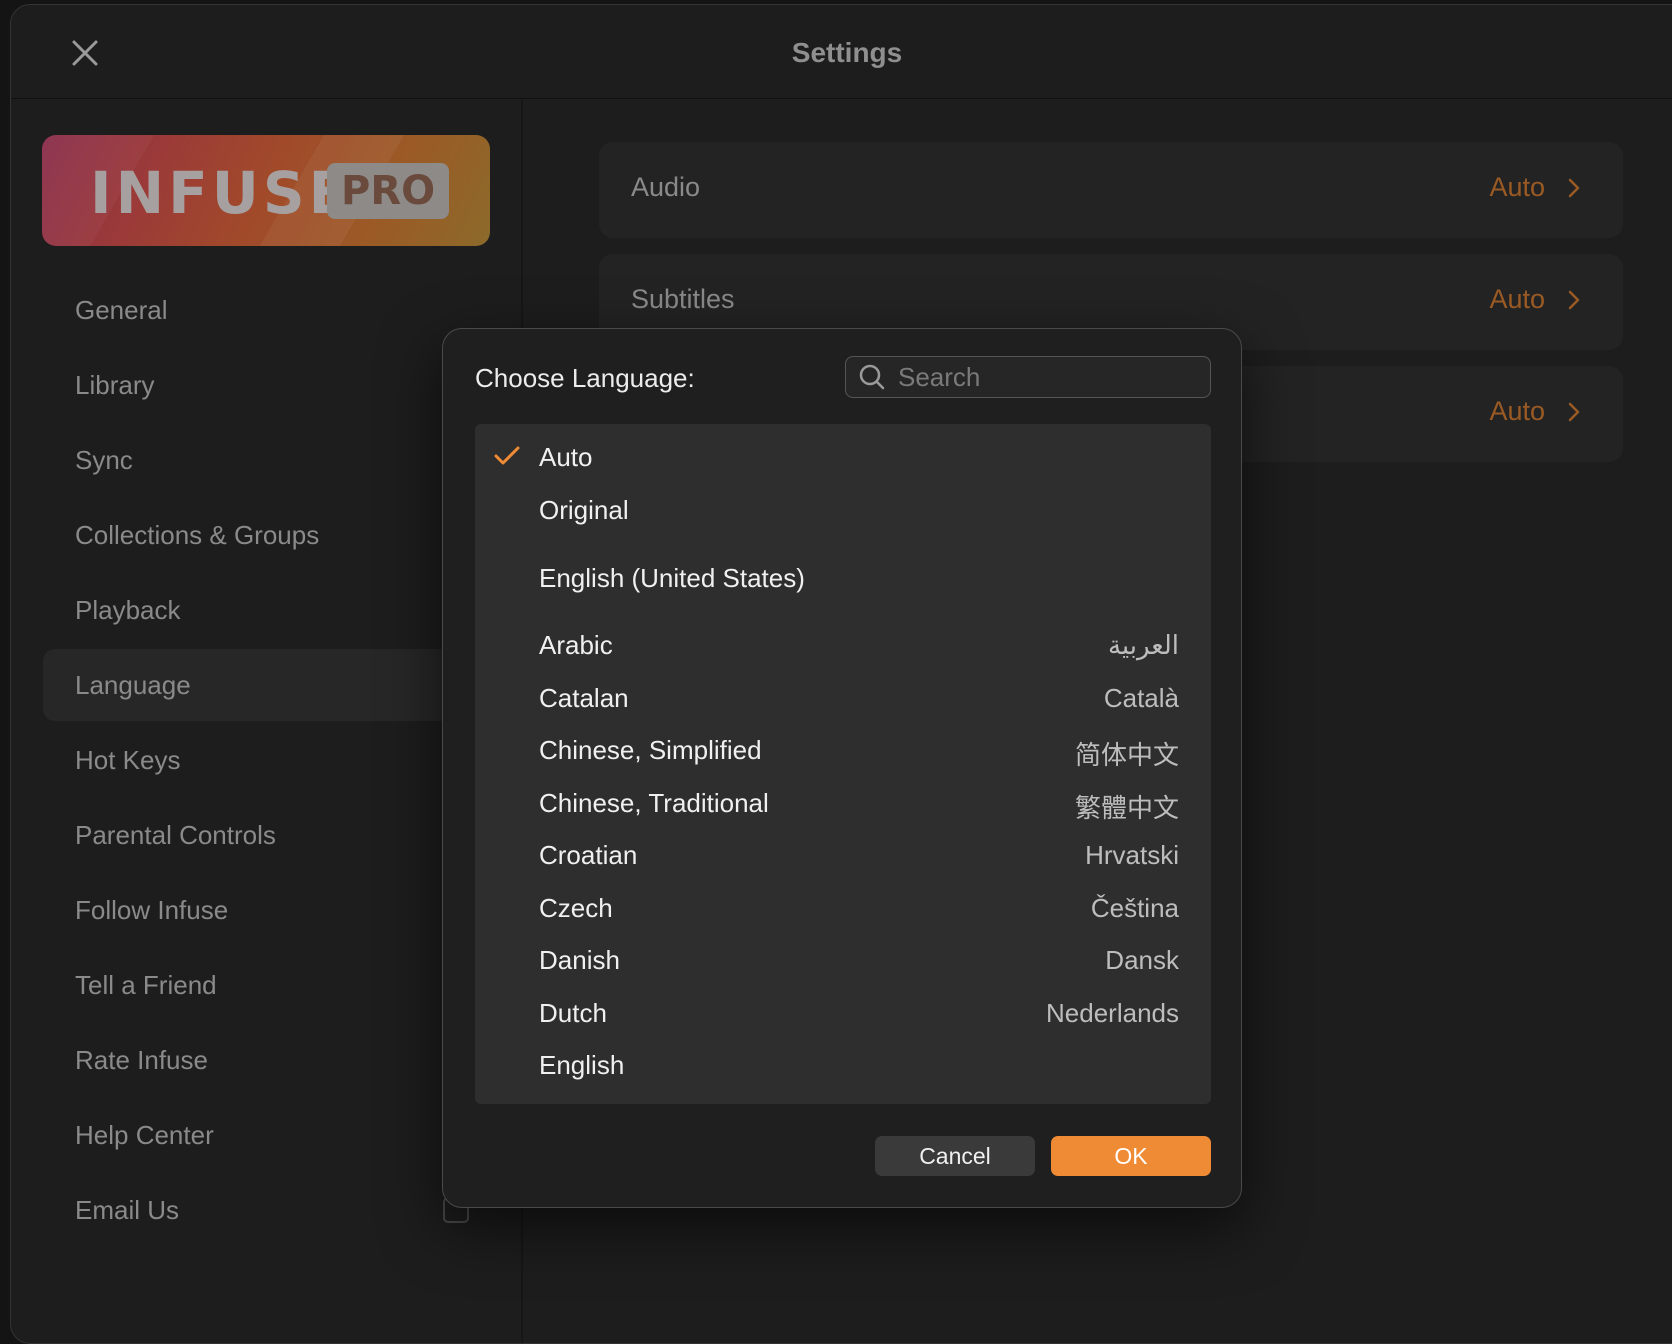 Image resolution: width=1672 pixels, height=1344 pixels. Describe the element at coordinates (1131, 1156) in the screenshot. I see `ok-button: OK` at that location.